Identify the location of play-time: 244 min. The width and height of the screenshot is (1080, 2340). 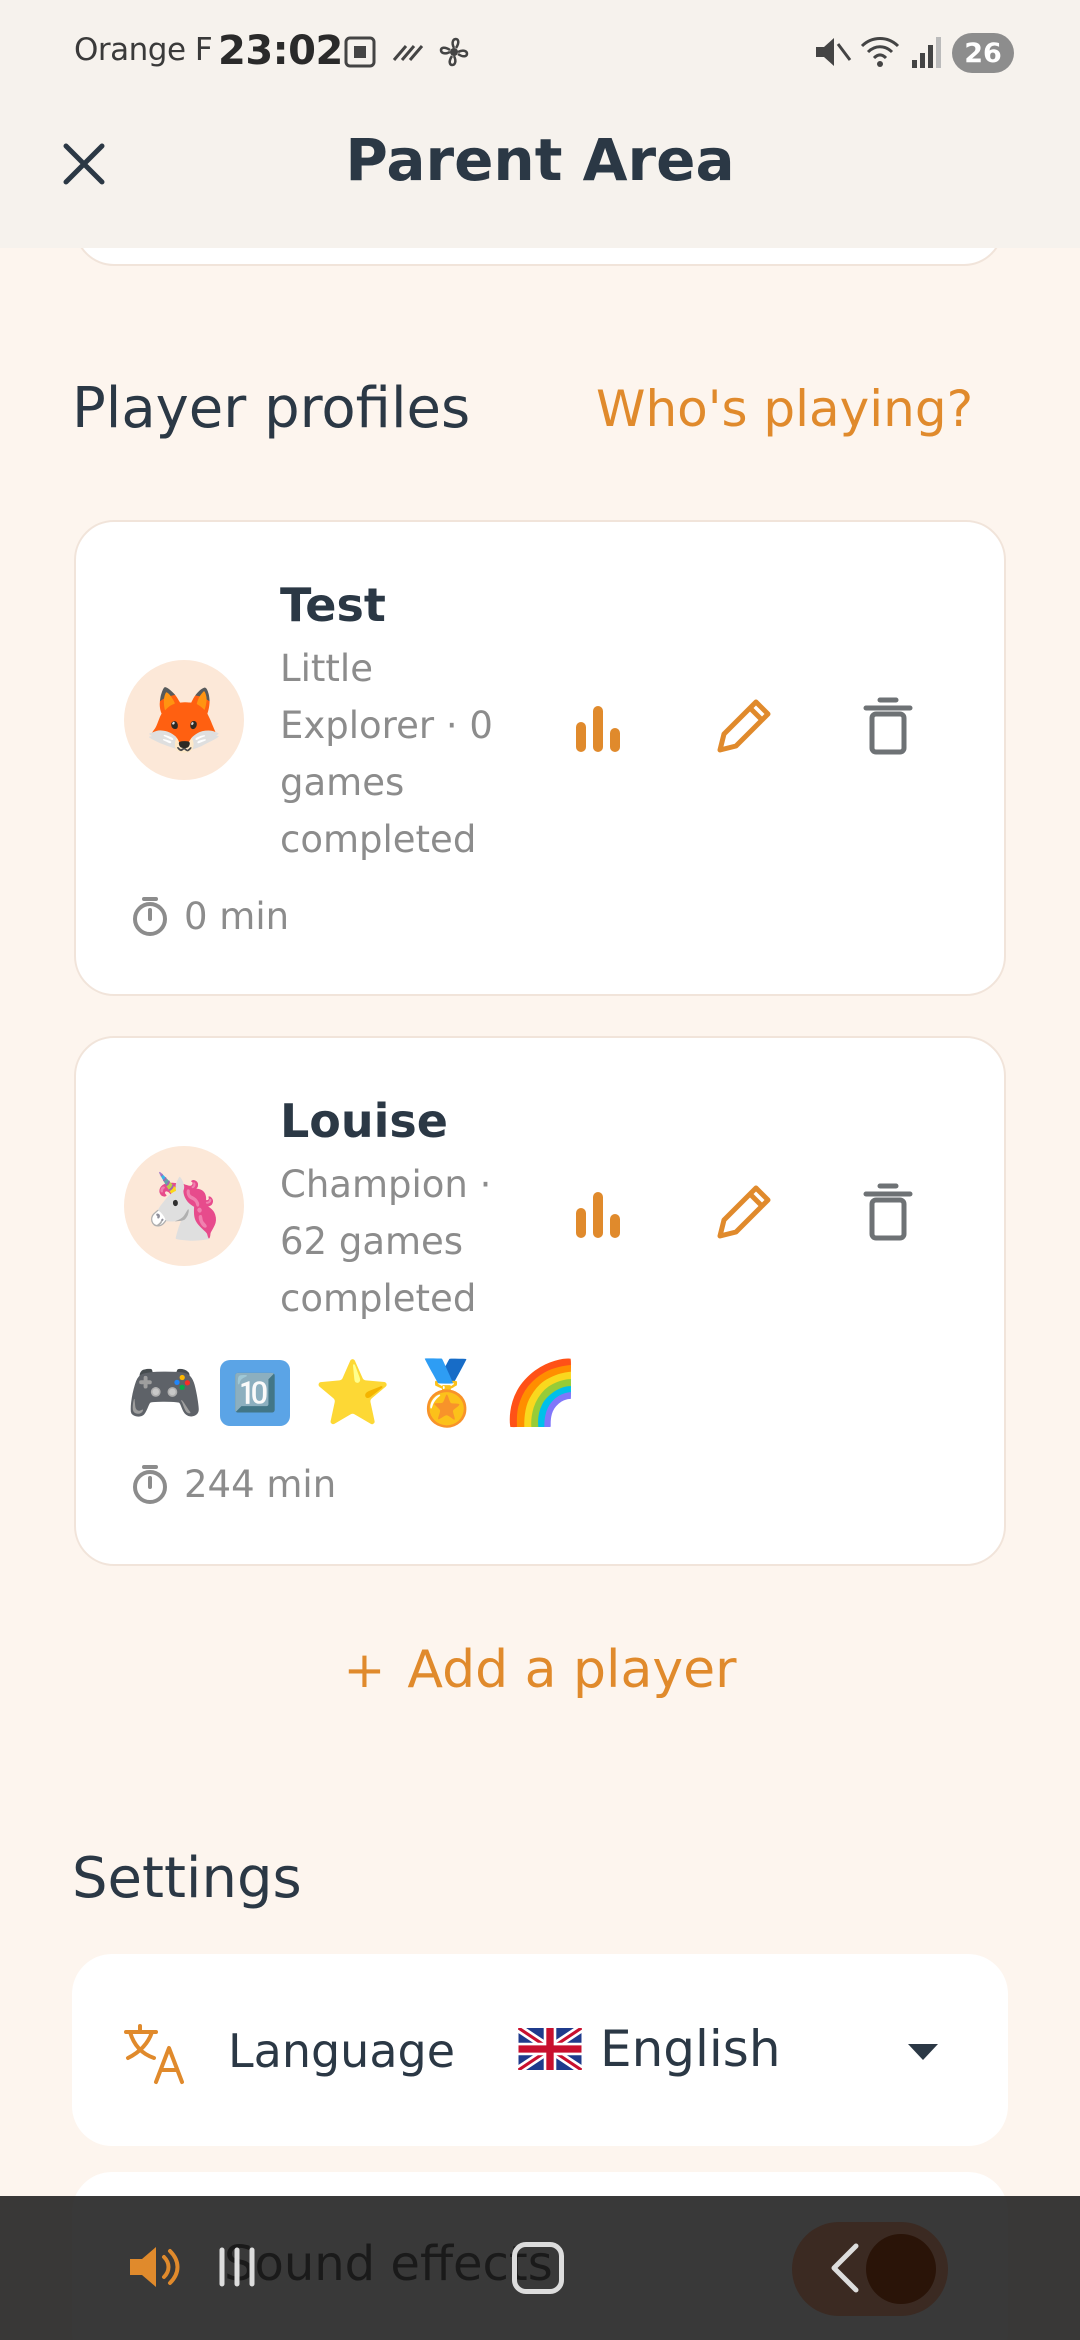
(233, 1484).